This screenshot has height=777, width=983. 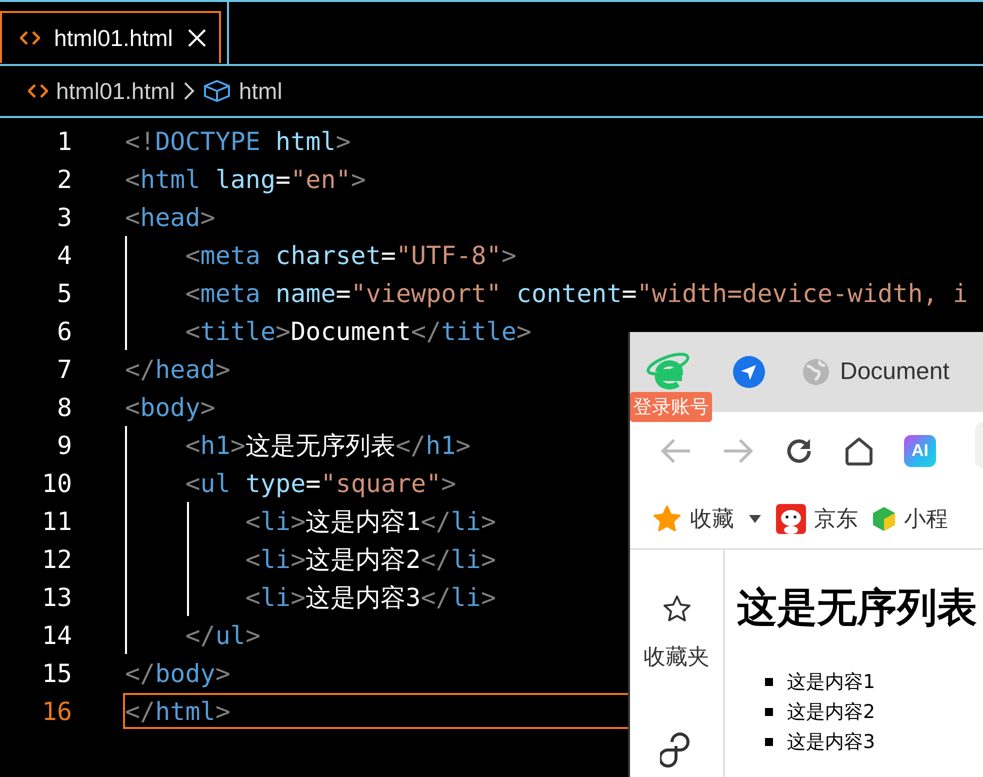 What do you see at coordinates (260, 91) in the screenshot?
I see `breadcrumb-item: html` at bounding box center [260, 91].